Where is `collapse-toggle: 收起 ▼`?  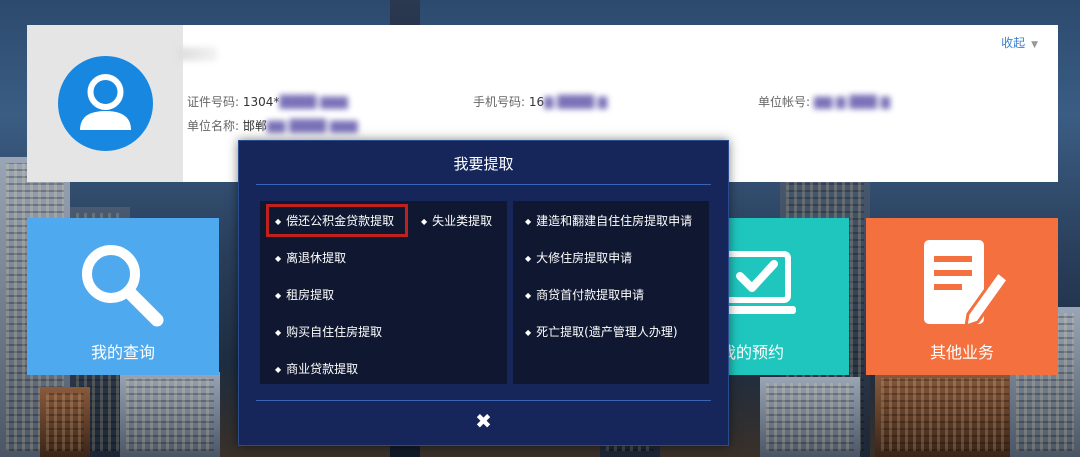 collapse-toggle: 收起 ▼ is located at coordinates (1019, 42).